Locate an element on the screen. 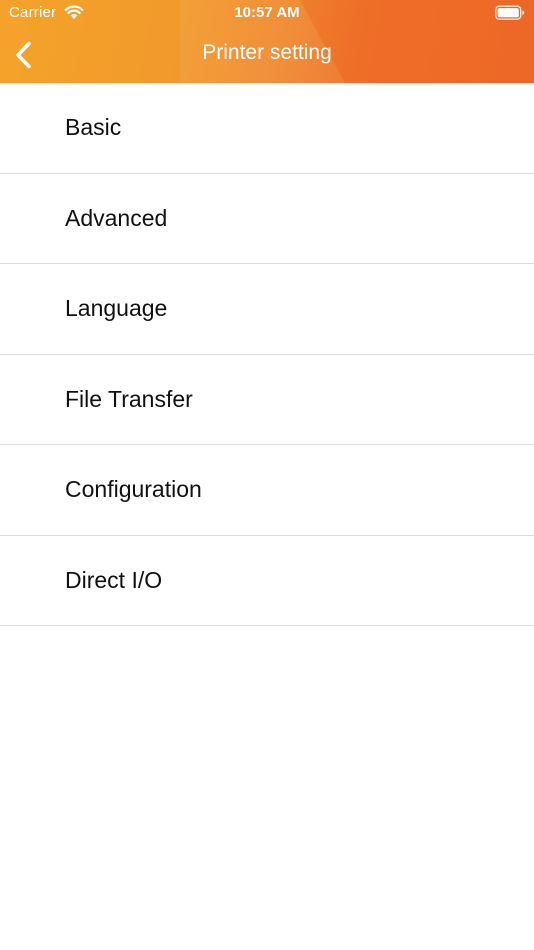 The height and width of the screenshot is (950, 534). status-time: 10:57 AM is located at coordinates (267, 12).